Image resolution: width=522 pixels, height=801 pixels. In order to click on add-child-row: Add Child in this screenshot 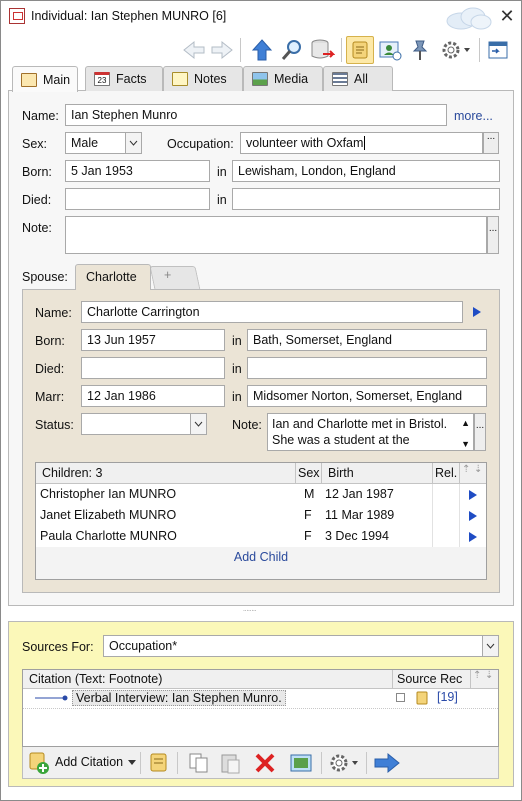, I will do `click(261, 563)`.